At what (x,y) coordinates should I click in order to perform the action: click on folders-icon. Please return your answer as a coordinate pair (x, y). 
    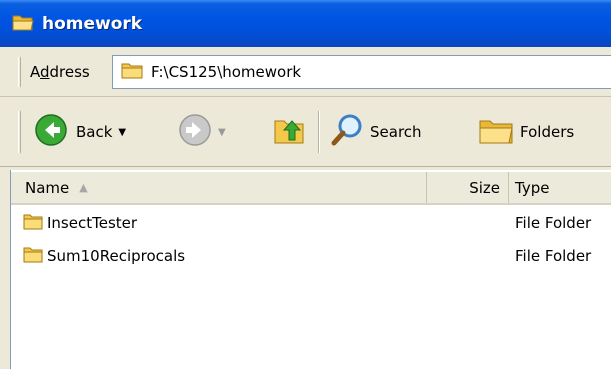
    Looking at the image, I should click on (496, 132).